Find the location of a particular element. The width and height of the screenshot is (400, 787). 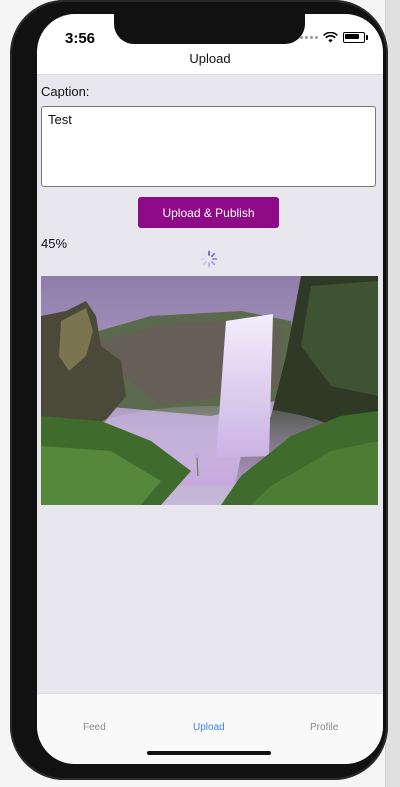

signal-icon is located at coordinates (309, 37).